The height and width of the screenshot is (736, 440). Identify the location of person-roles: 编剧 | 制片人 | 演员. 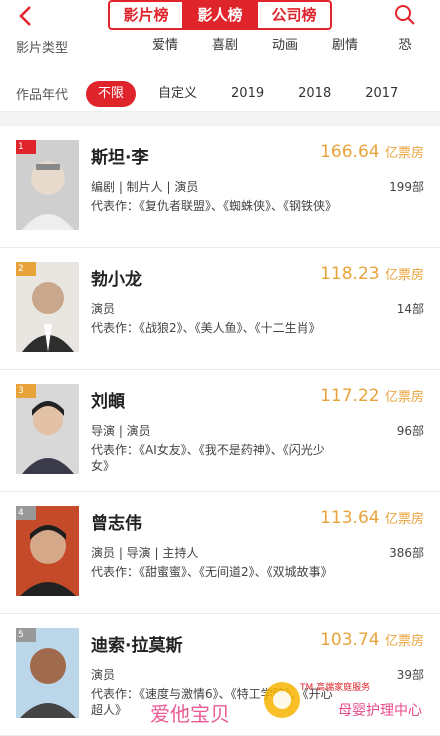
(145, 187).